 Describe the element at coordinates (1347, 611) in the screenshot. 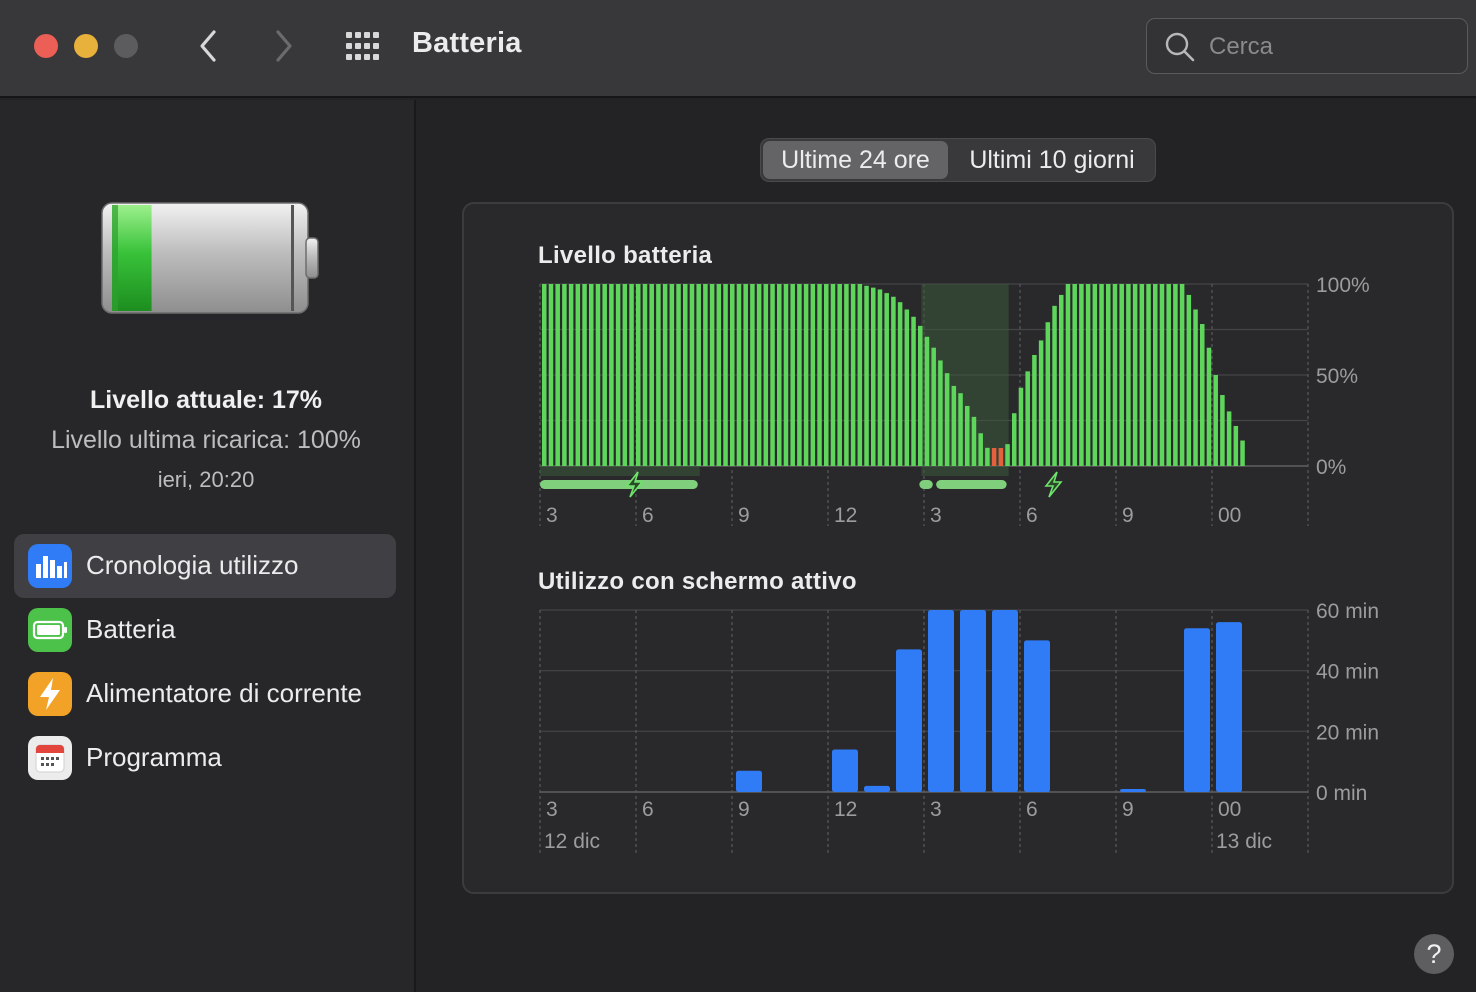

I see `y-tick-label: 60 min` at that location.